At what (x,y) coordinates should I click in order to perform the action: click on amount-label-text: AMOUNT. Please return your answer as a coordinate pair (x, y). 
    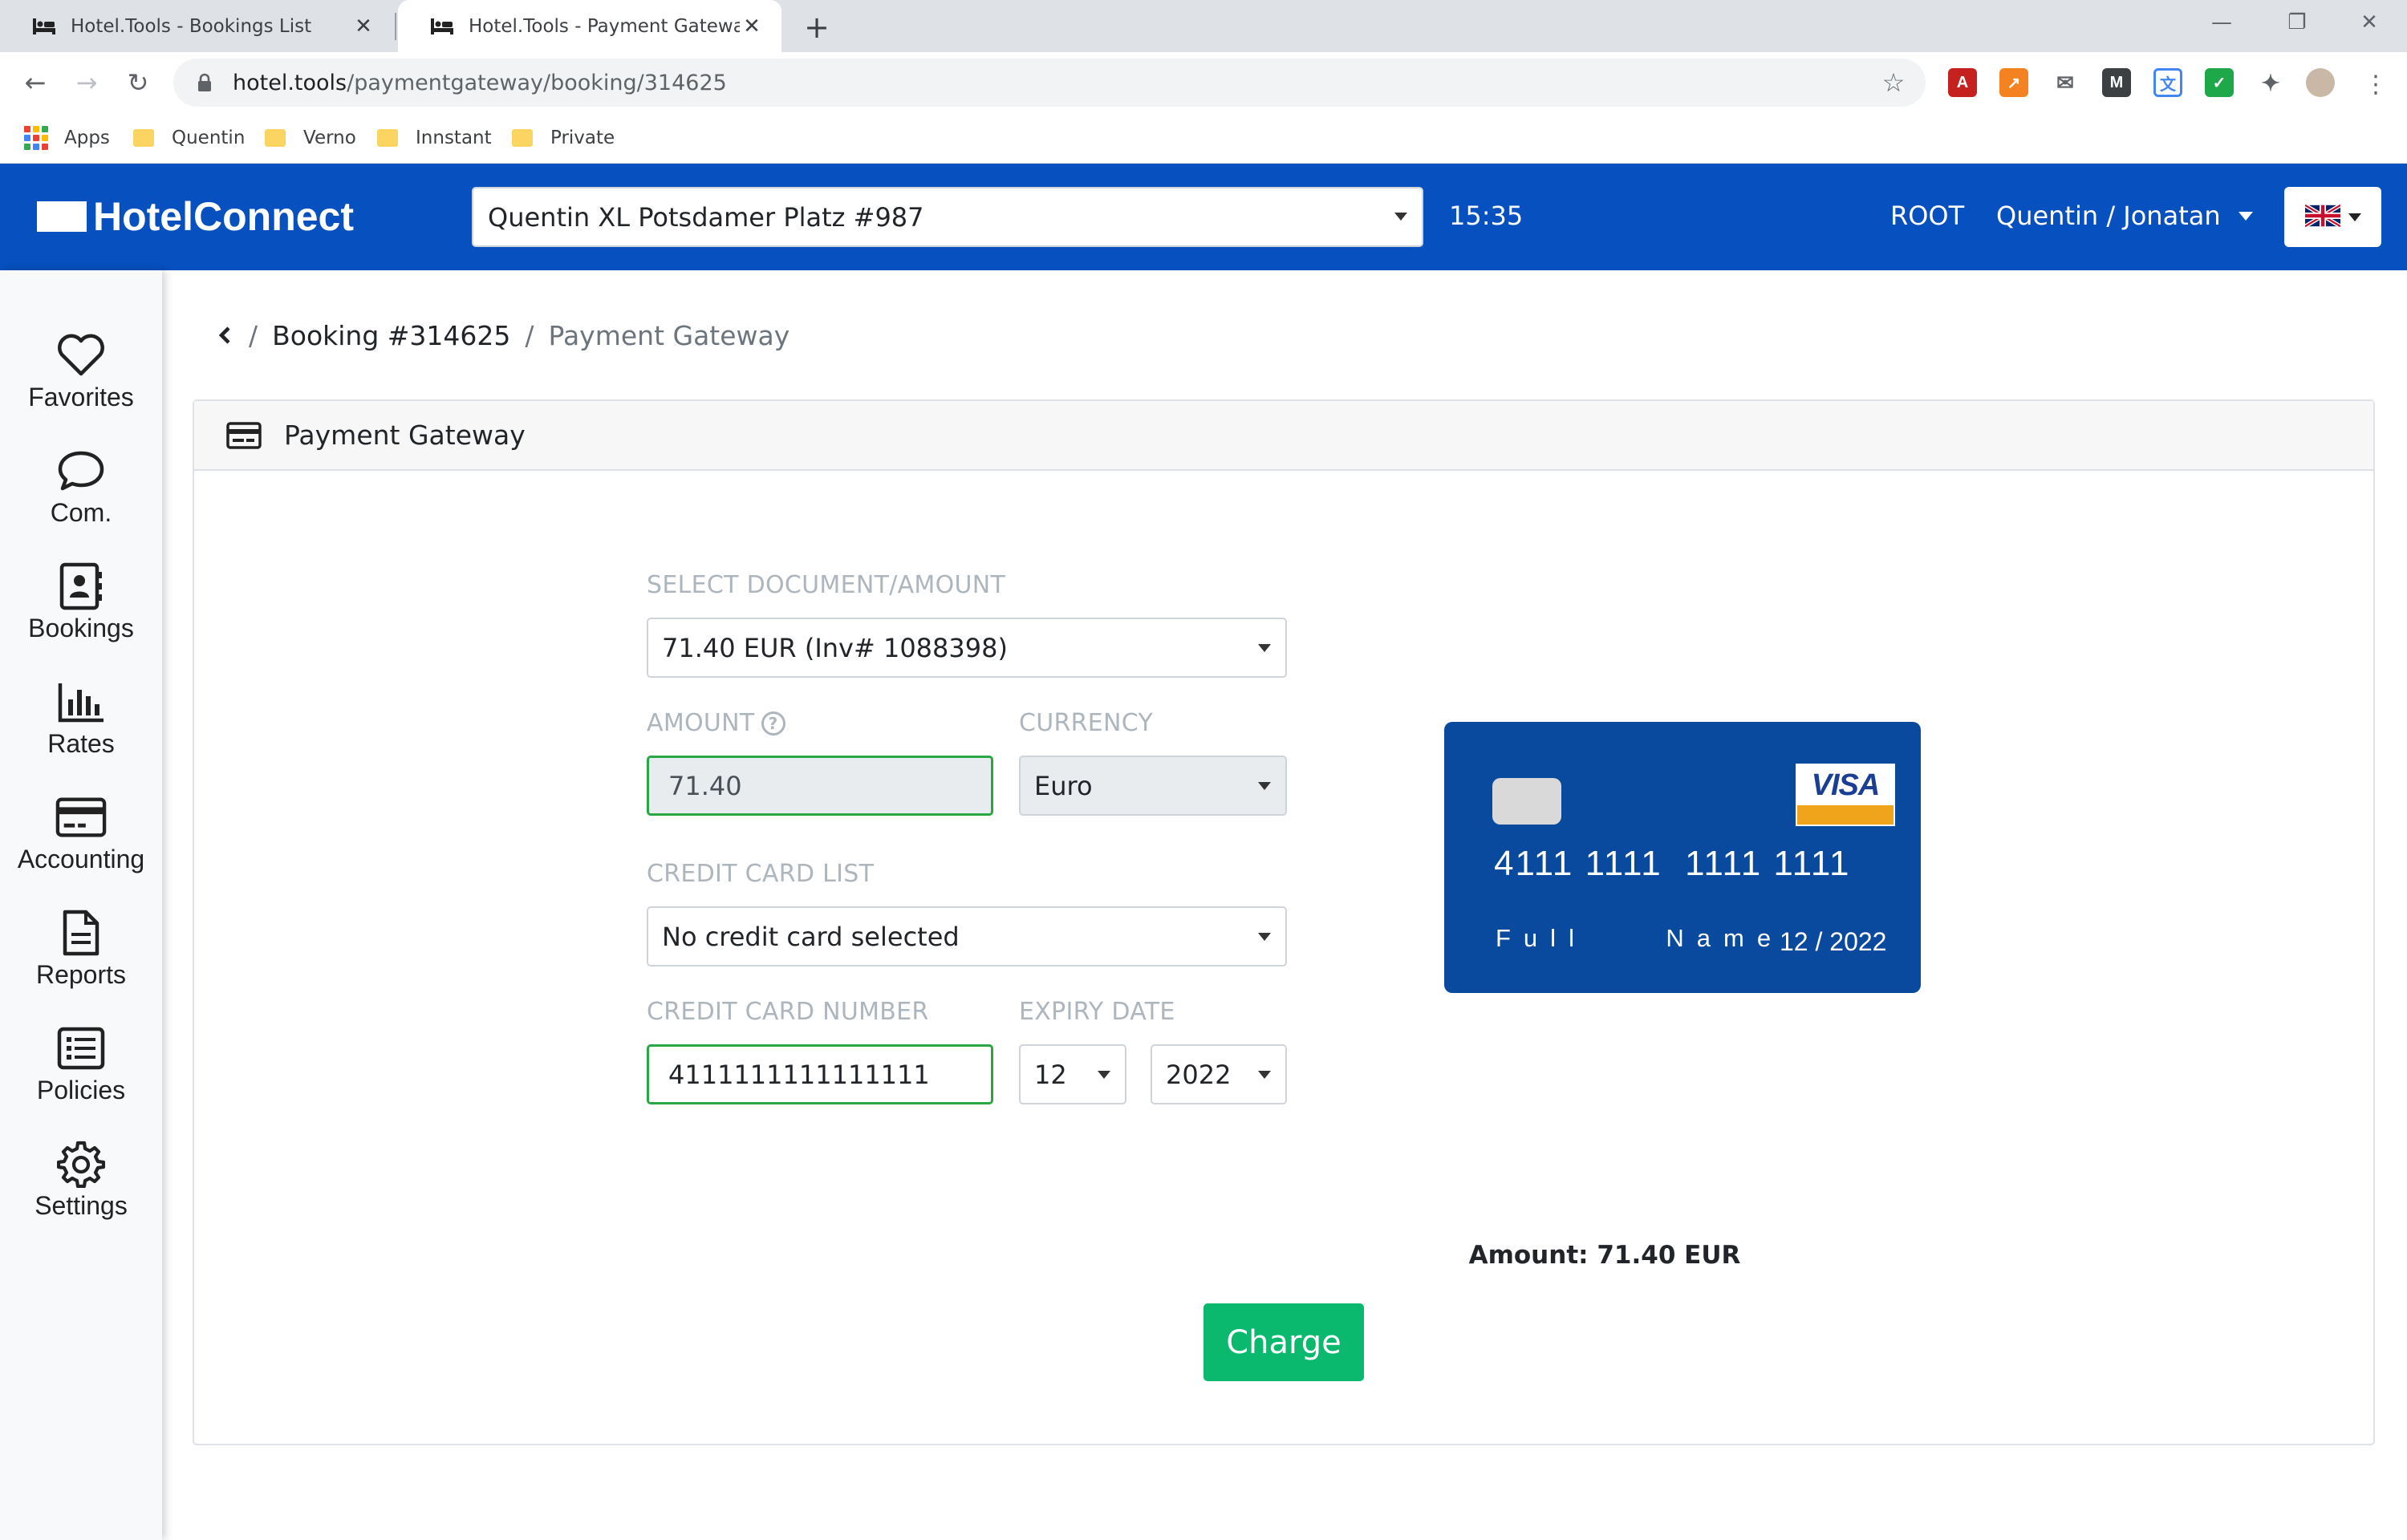
    Looking at the image, I should click on (701, 723).